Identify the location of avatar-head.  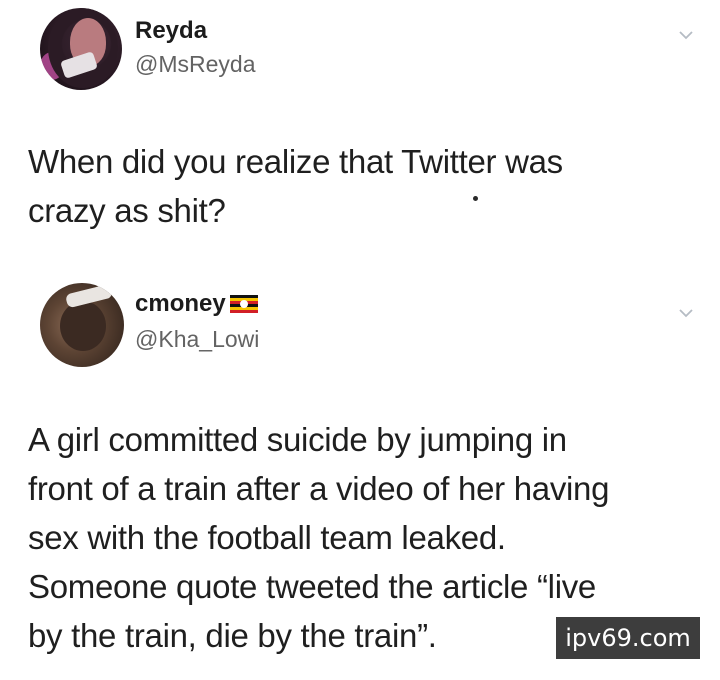
(83, 326).